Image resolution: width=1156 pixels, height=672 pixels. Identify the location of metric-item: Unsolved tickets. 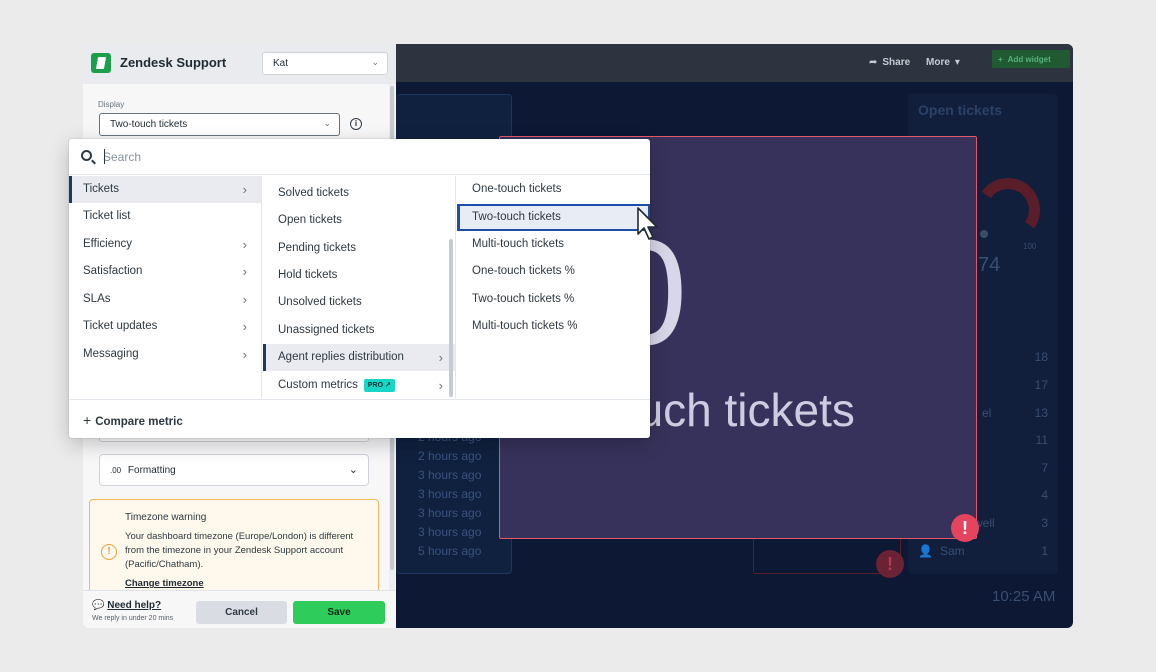
(359, 302).